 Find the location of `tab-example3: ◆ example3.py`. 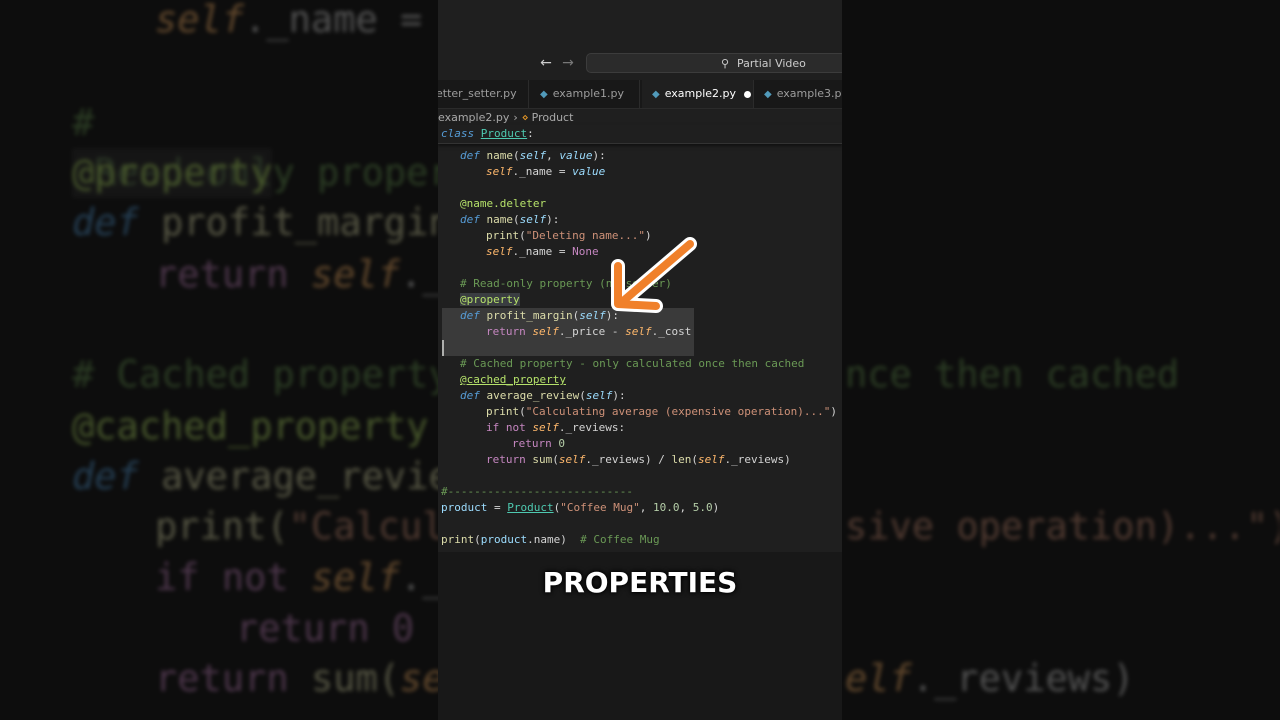

tab-example3: ◆ example3.py is located at coordinates (798, 94).